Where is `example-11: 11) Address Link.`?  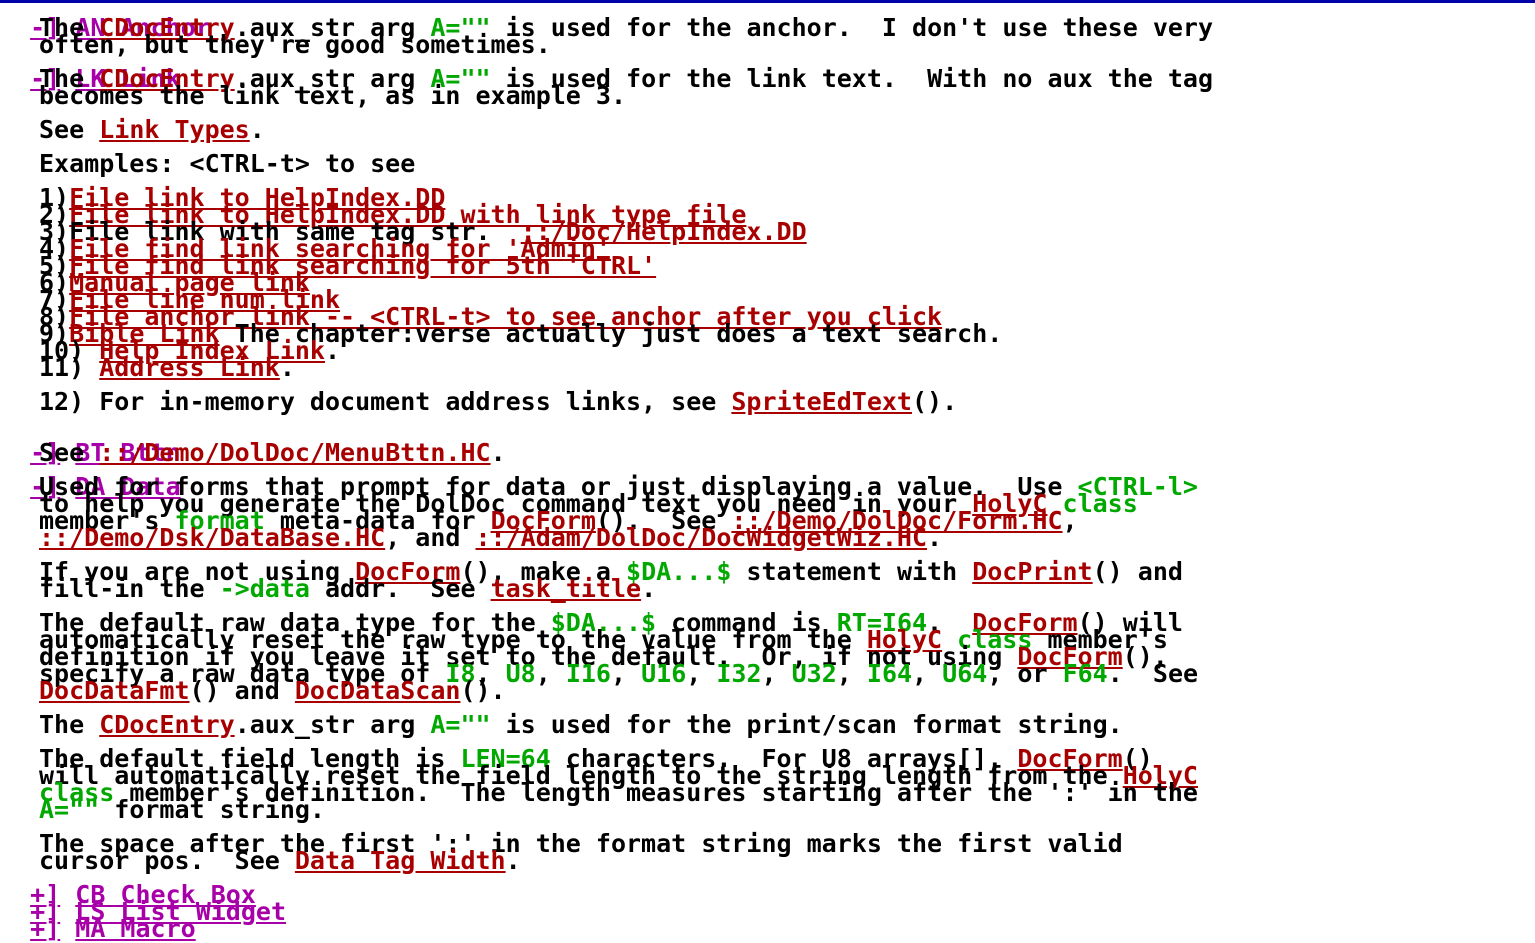
example-11: 11) Address Link. is located at coordinates (167, 367).